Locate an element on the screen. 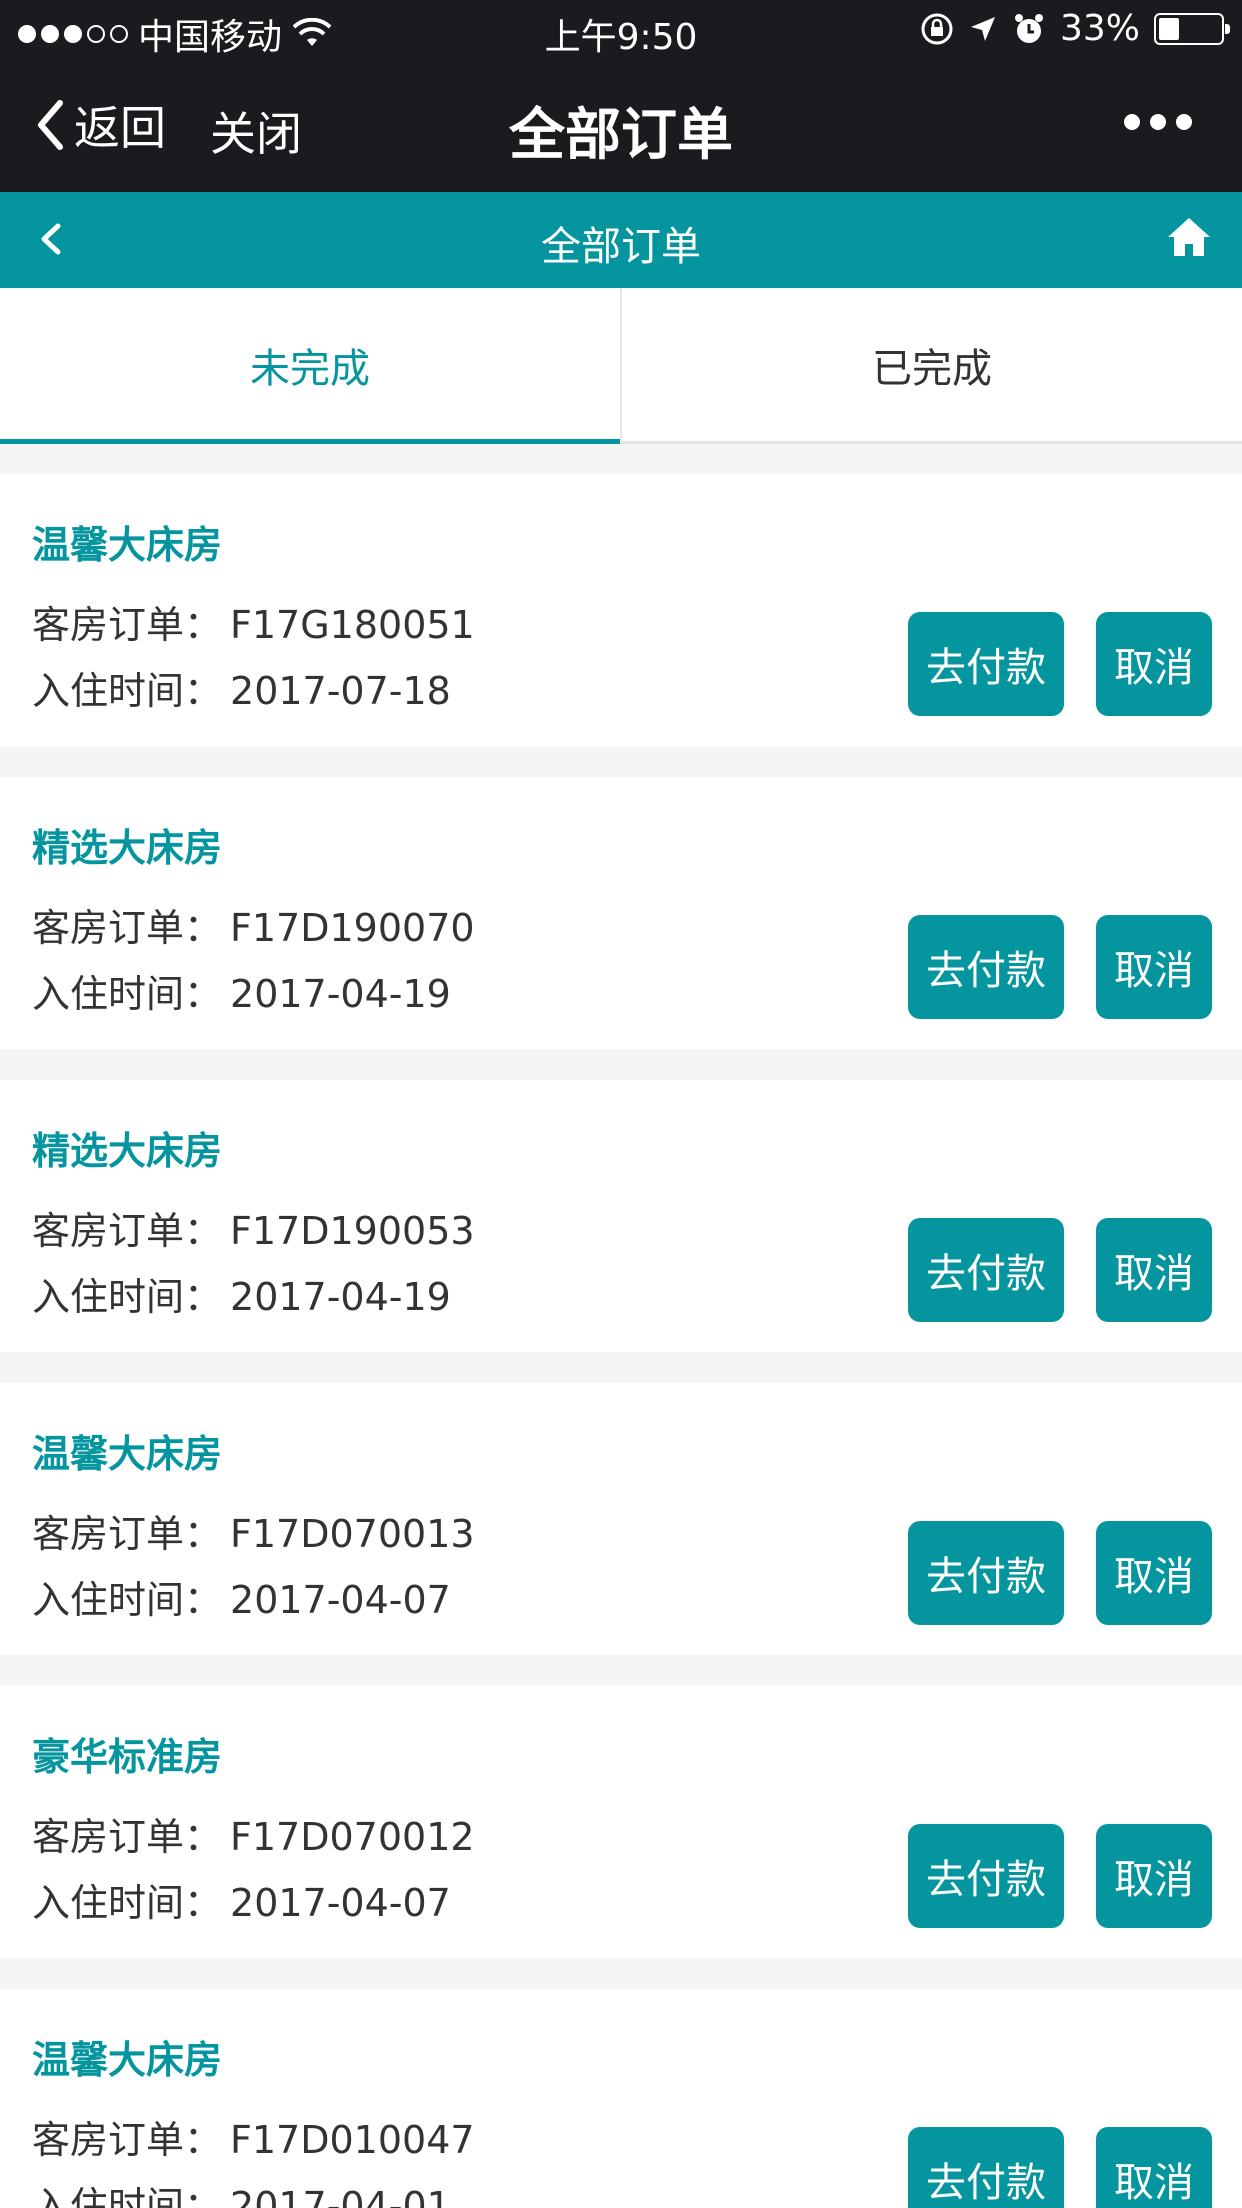 The height and width of the screenshot is (2208, 1242). room-name: 豪华标准房 is located at coordinates (127, 1757).